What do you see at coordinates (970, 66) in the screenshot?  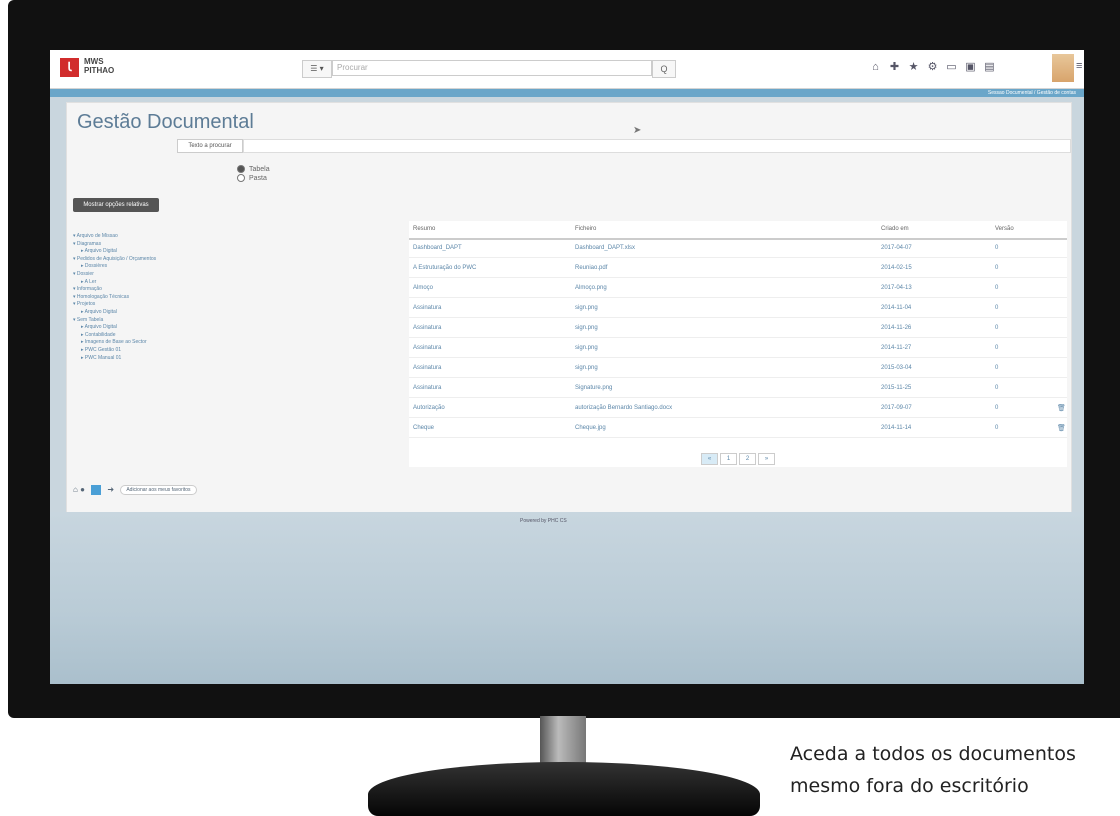 I see `laptop-icon: ▣` at bounding box center [970, 66].